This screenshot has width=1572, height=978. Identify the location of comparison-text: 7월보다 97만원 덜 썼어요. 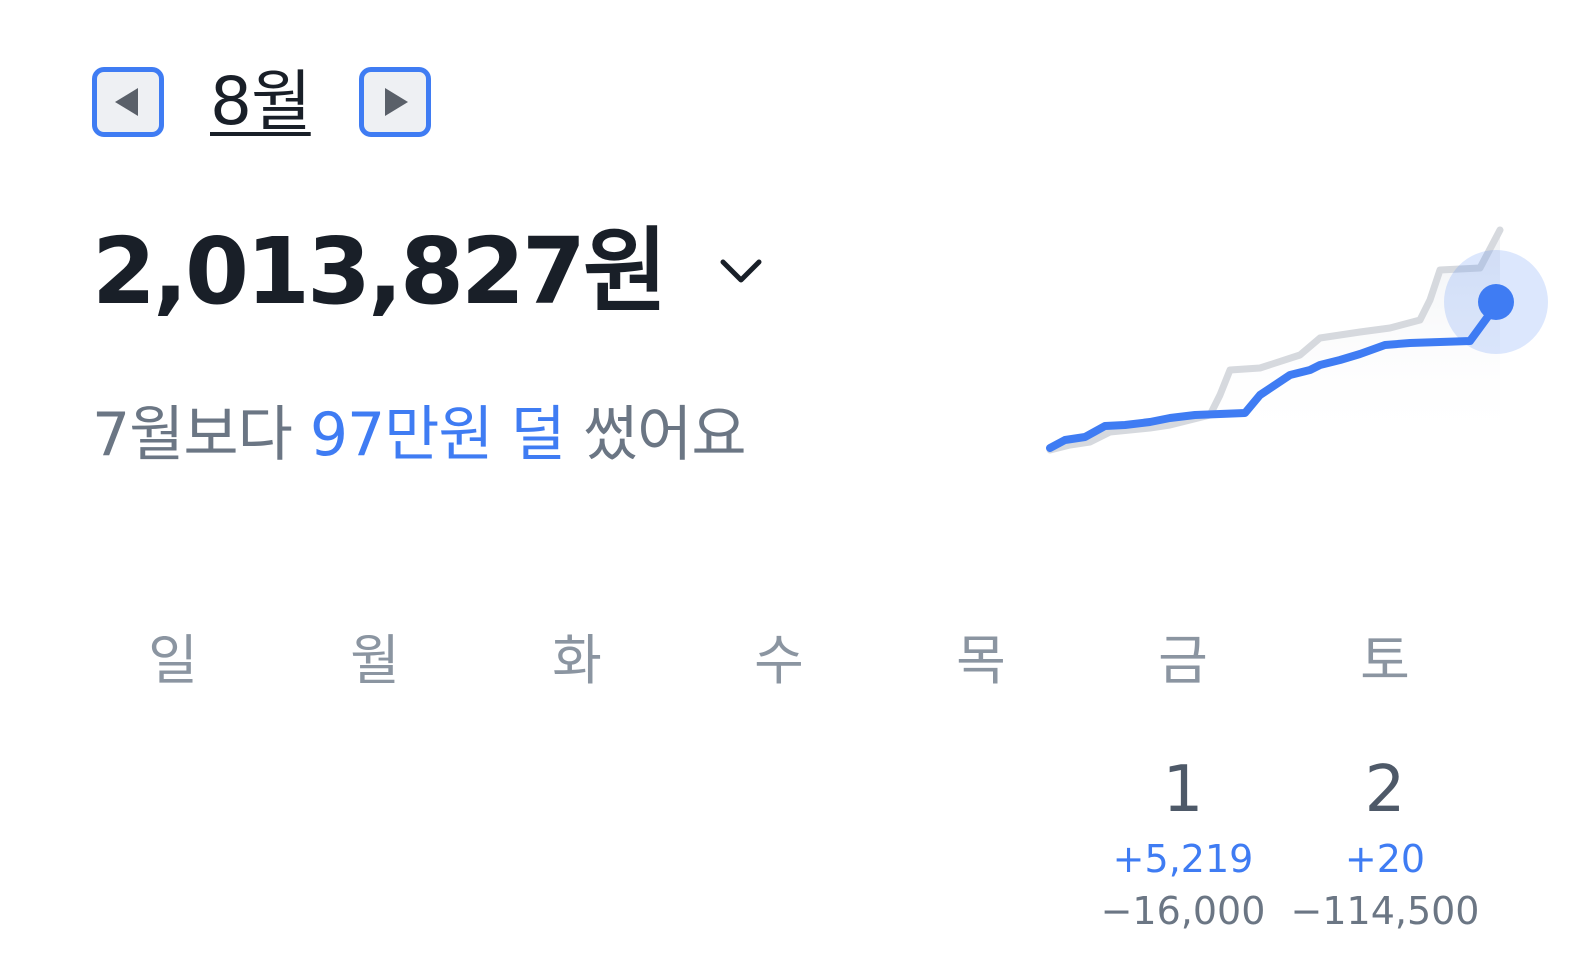
(419, 429).